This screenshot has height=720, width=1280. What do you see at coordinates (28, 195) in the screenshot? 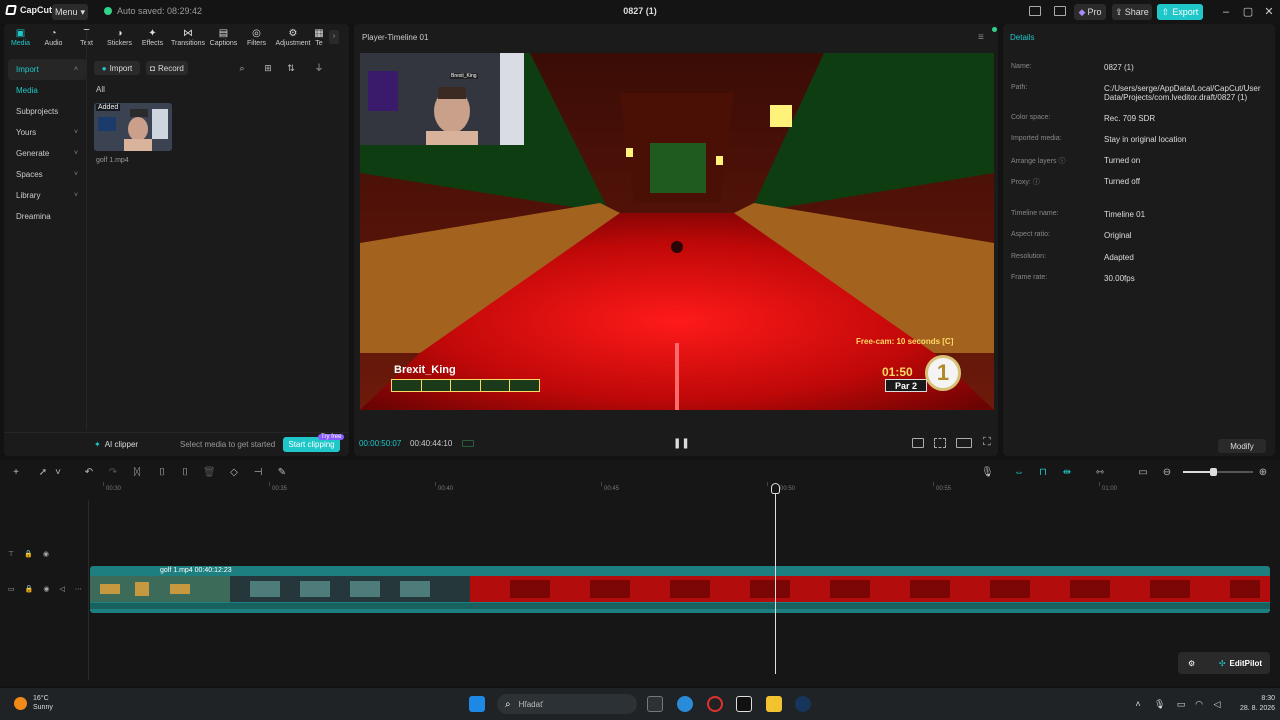
I see `sidebar-item-label: Library` at bounding box center [28, 195].